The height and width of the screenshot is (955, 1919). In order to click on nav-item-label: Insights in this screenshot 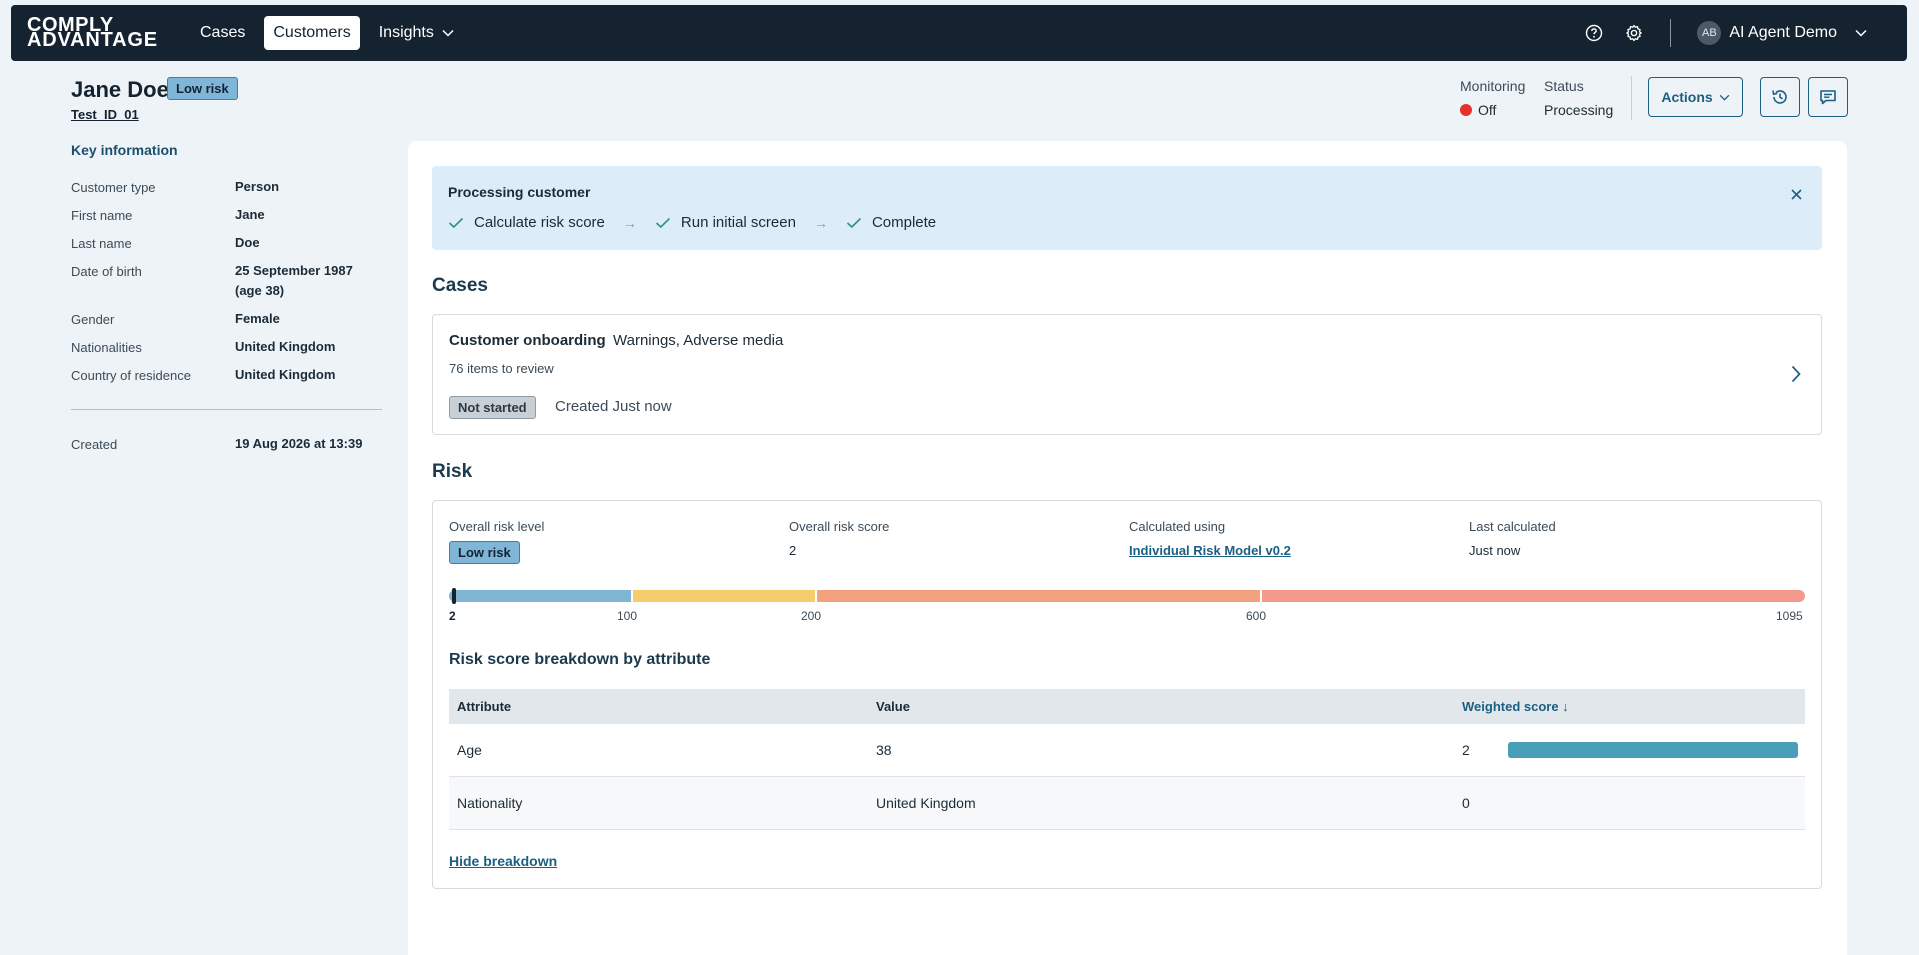, I will do `click(406, 32)`.